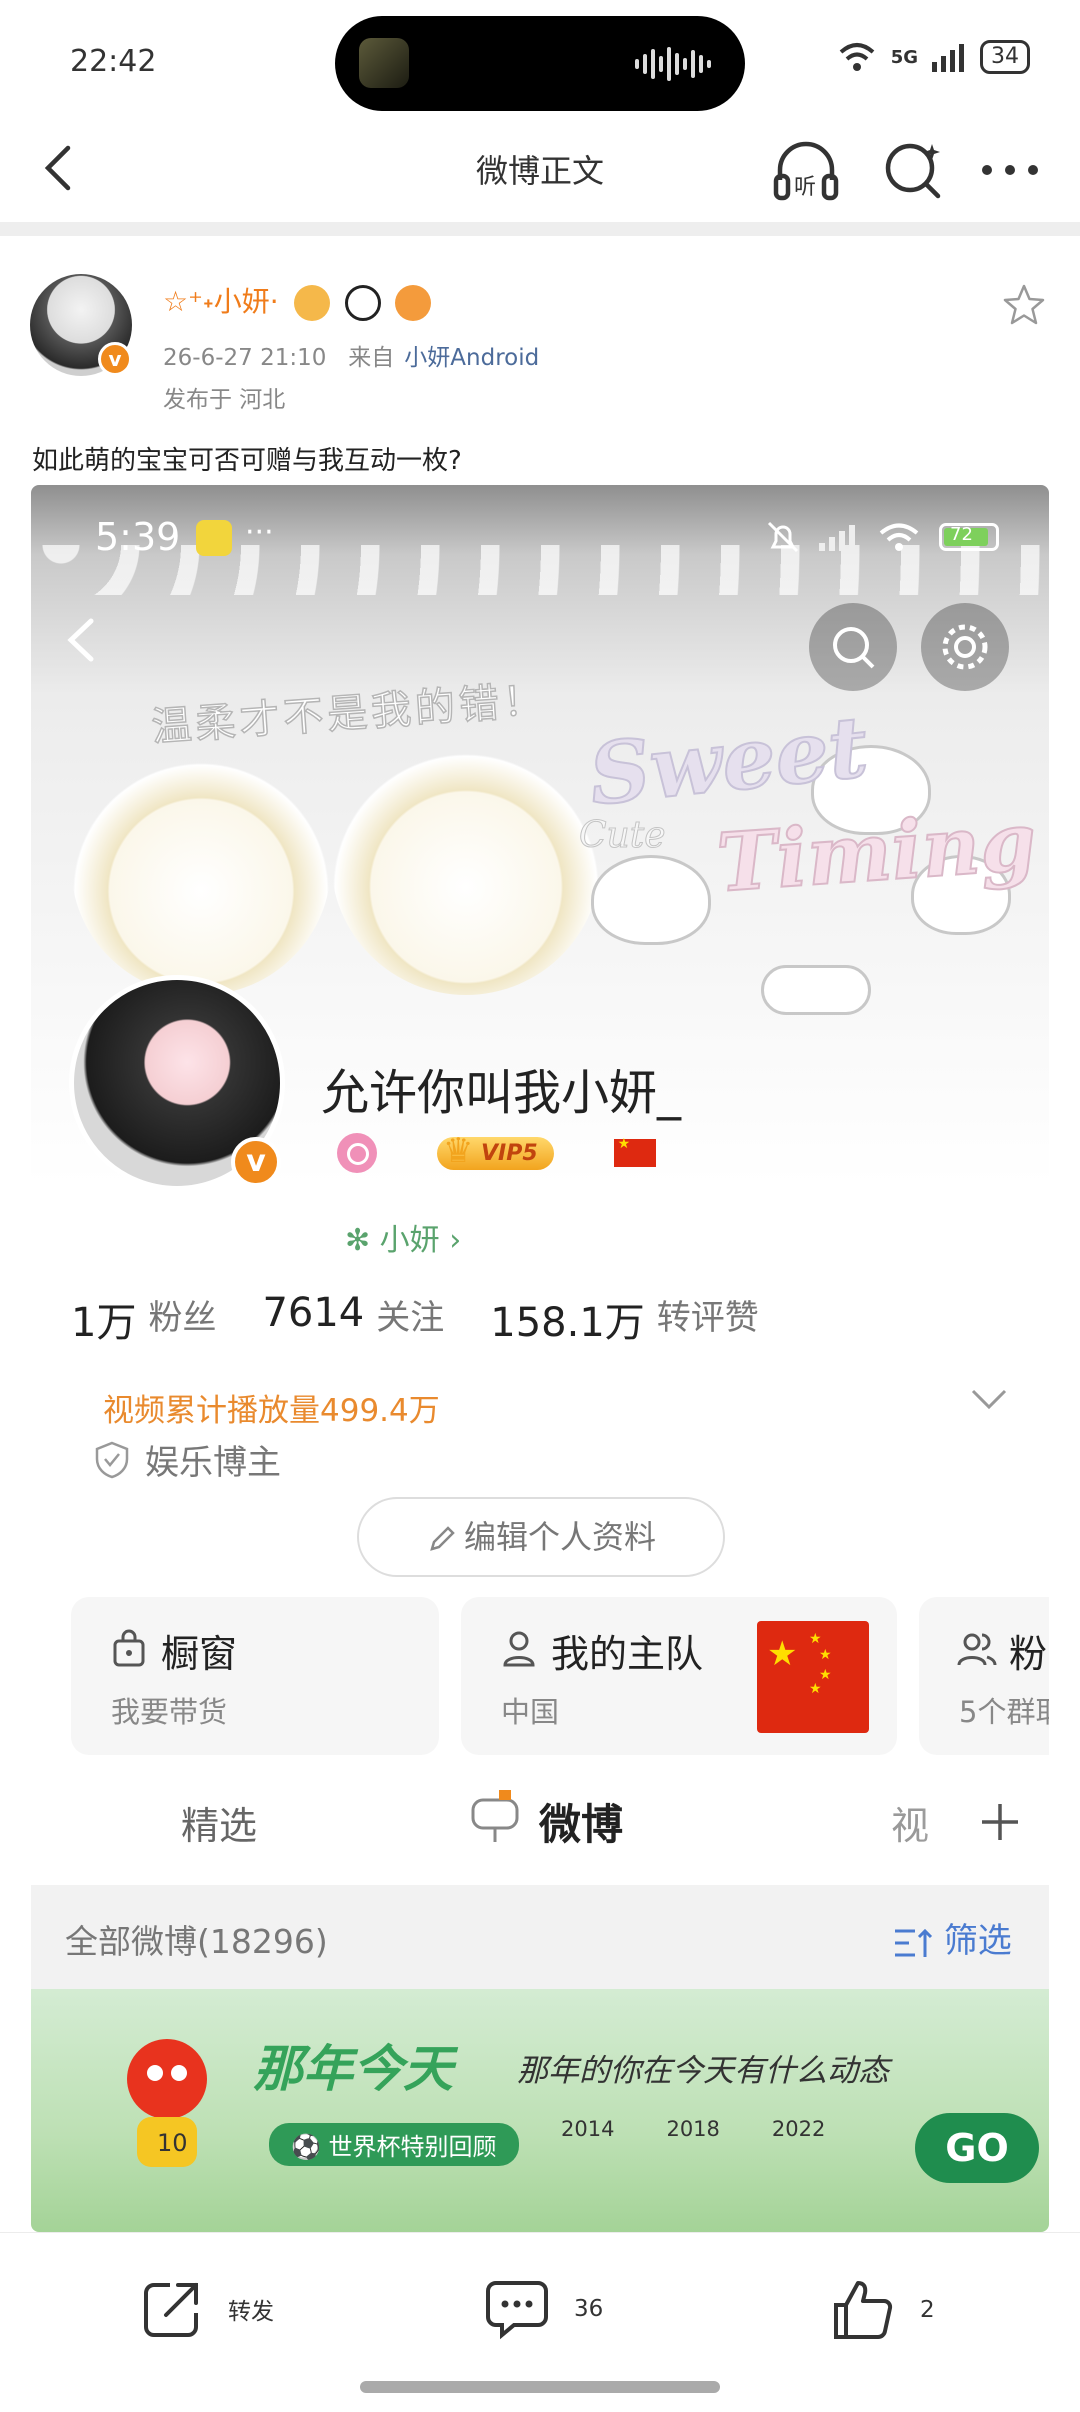 This screenshot has height=2412, width=1080. I want to click on app-notification-icon, so click(214, 538).